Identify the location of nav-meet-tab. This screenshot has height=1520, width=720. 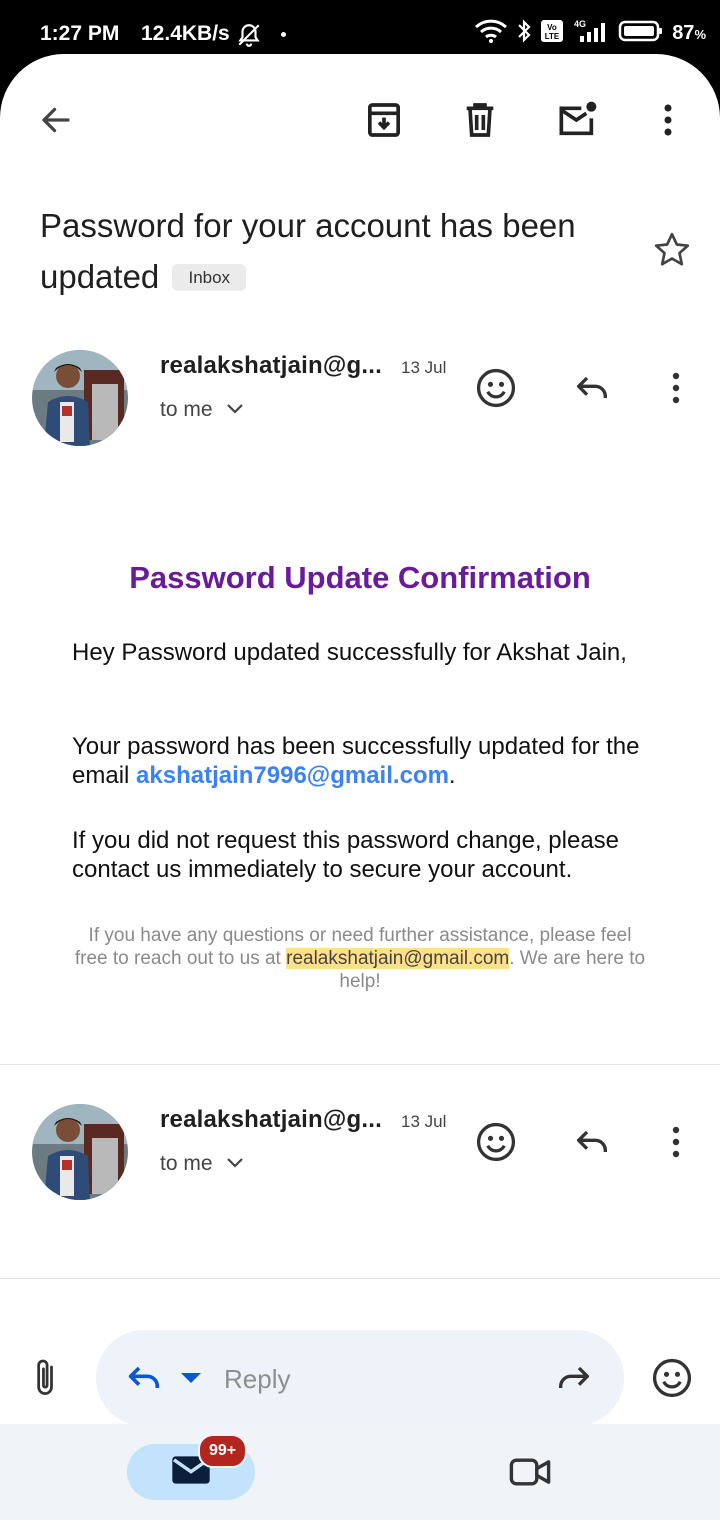
(530, 1474).